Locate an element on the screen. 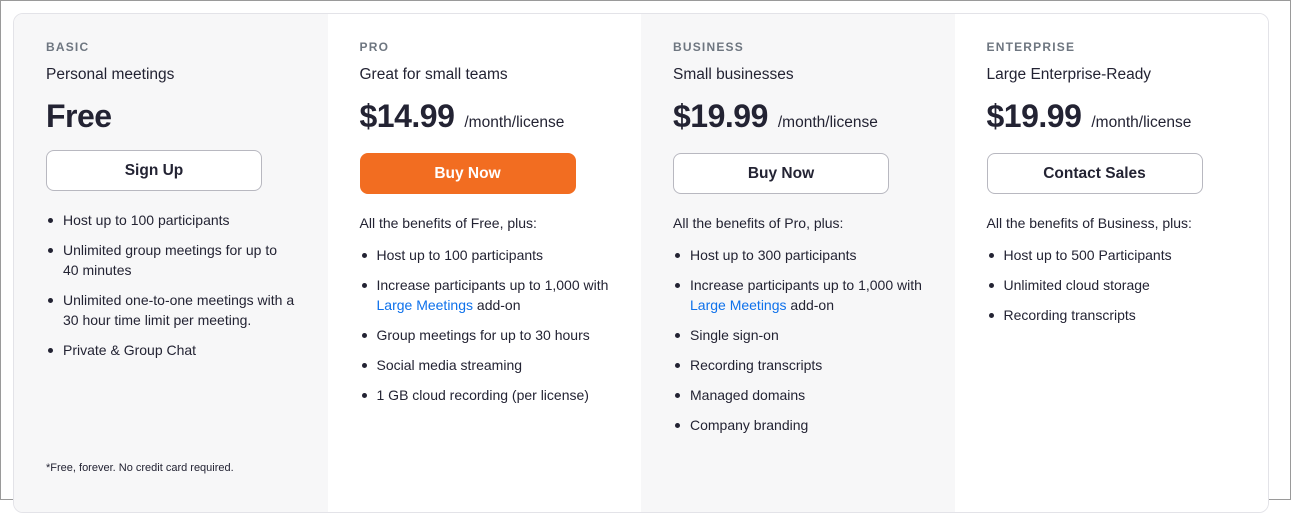 This screenshot has height=513, width=1291. plan-tier-label: PRO is located at coordinates (374, 47).